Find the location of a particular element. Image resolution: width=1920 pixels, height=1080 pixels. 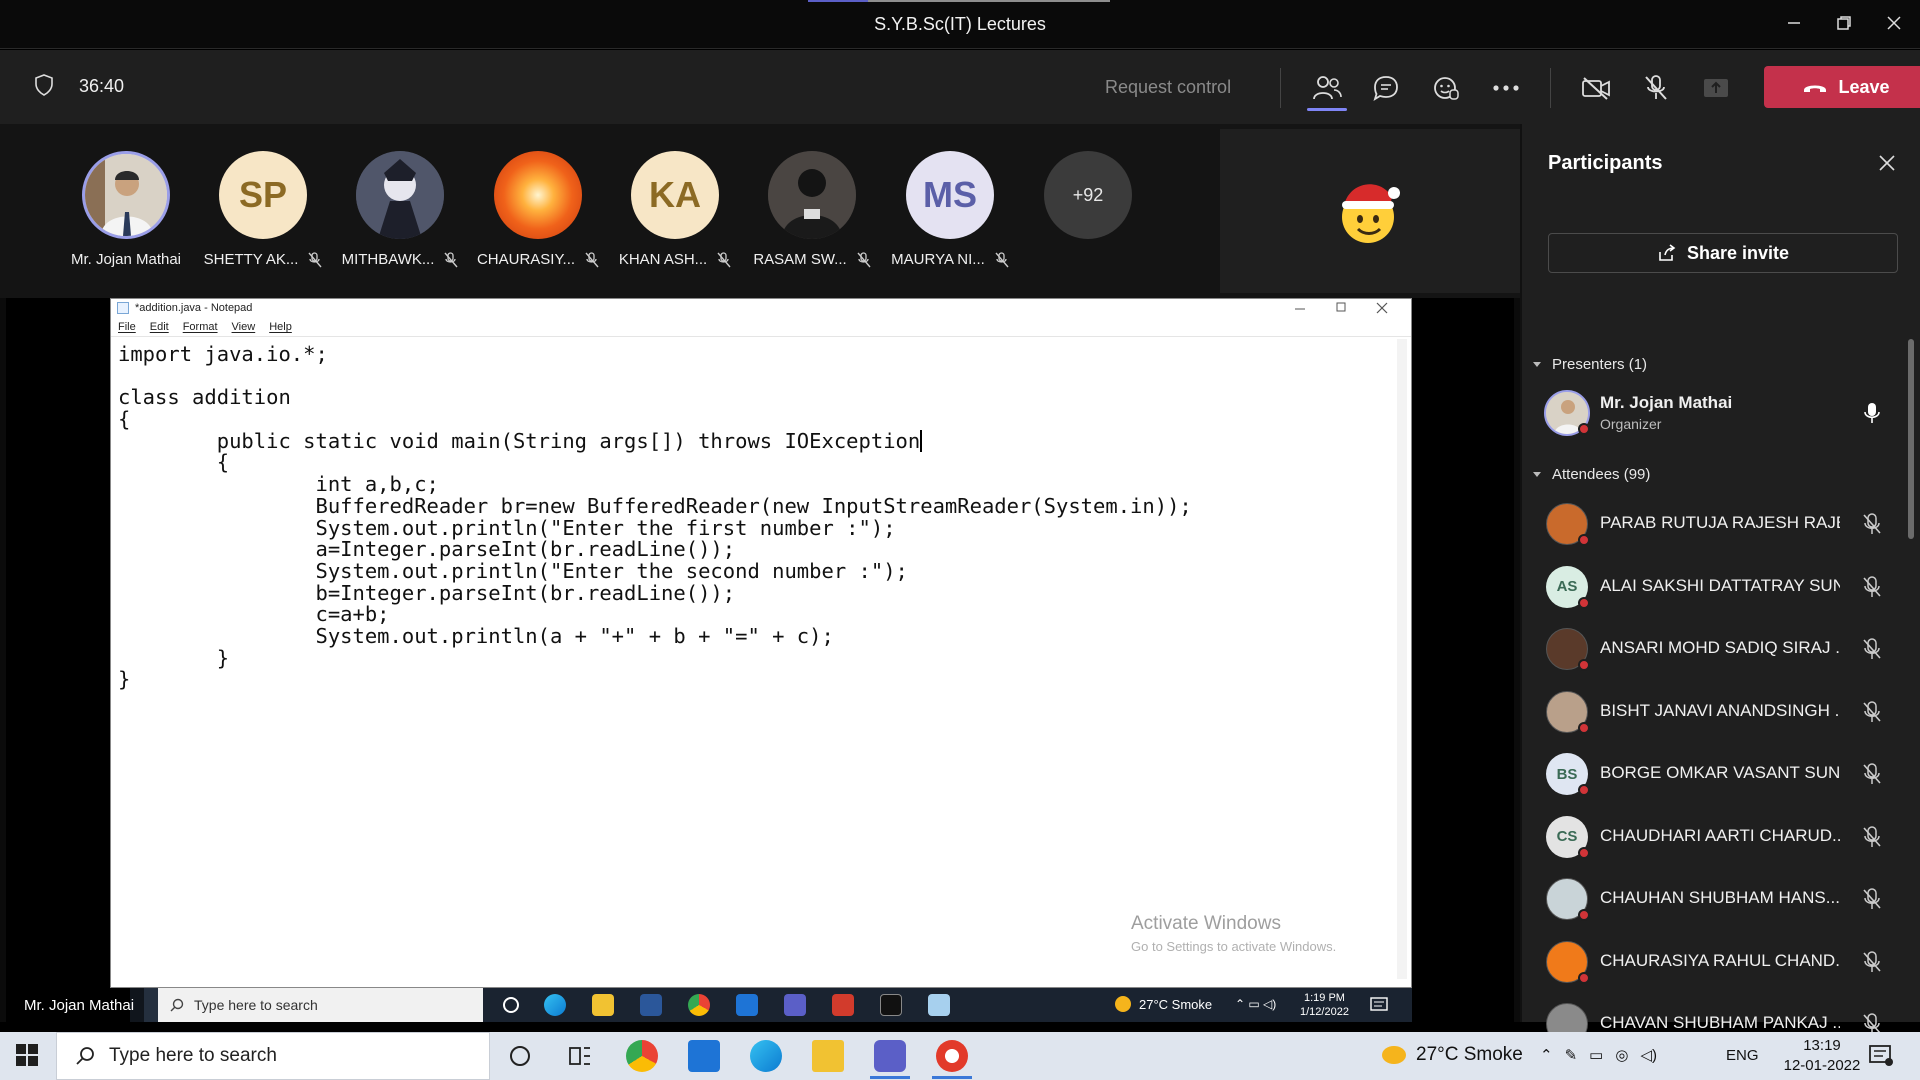

teams-active-indicator is located at coordinates (890, 1077).